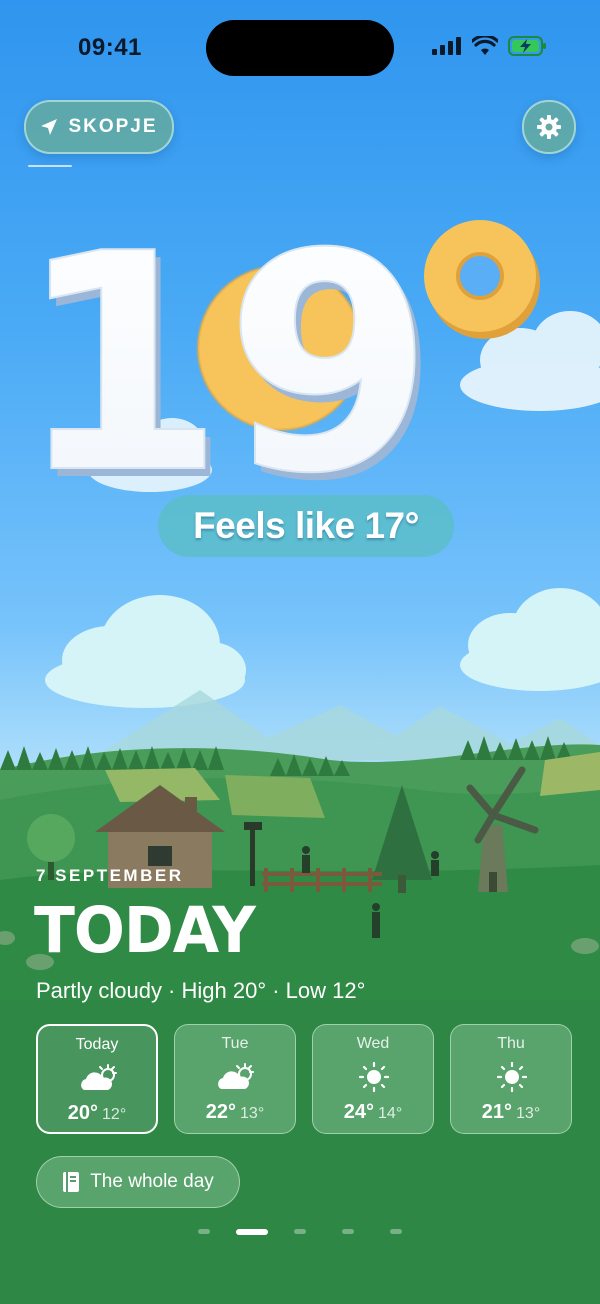 The height and width of the screenshot is (1304, 600). Describe the element at coordinates (485, 45) in the screenshot. I see `wifi-icon` at that location.